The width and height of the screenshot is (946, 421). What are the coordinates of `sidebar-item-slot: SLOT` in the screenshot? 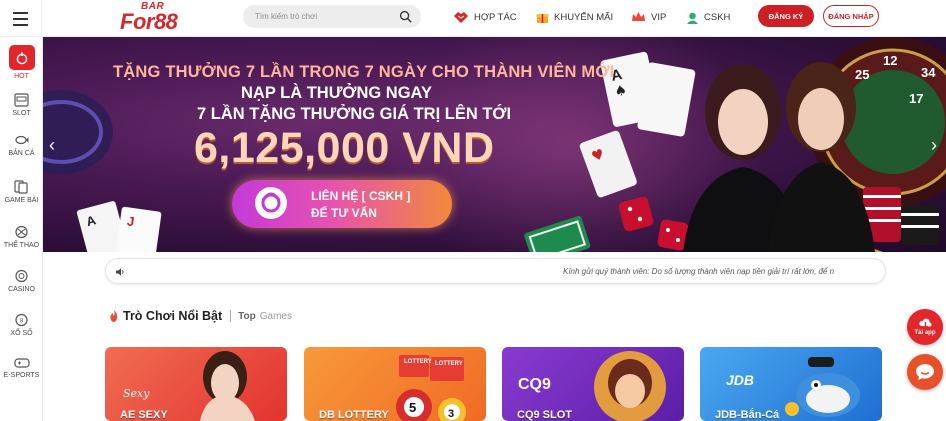 It's located at (21, 113).